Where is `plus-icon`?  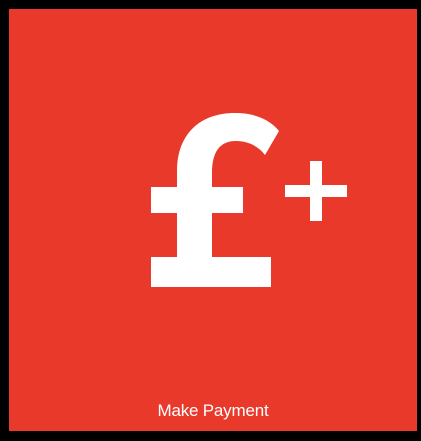 plus-icon is located at coordinates (316, 191).